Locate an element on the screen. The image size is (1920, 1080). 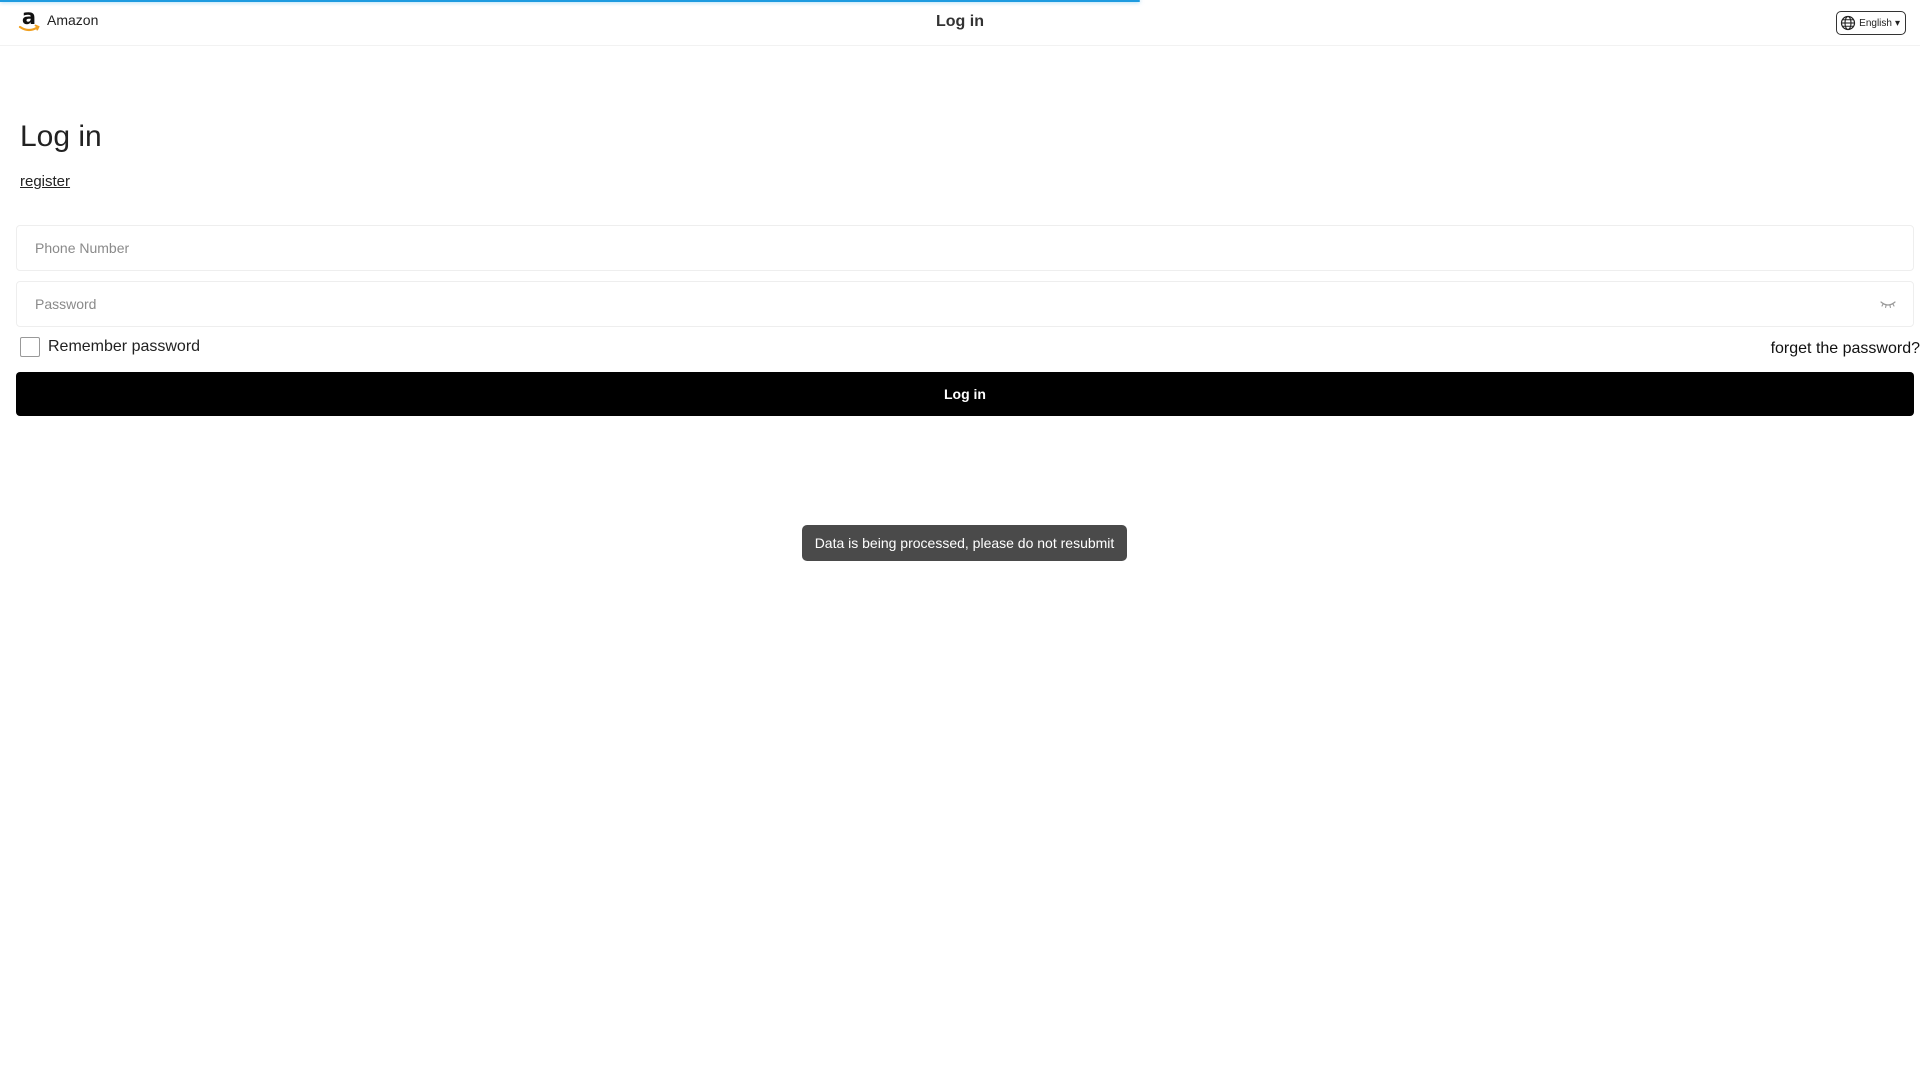
forgot-password-link: forget the password? is located at coordinates (1845, 349).